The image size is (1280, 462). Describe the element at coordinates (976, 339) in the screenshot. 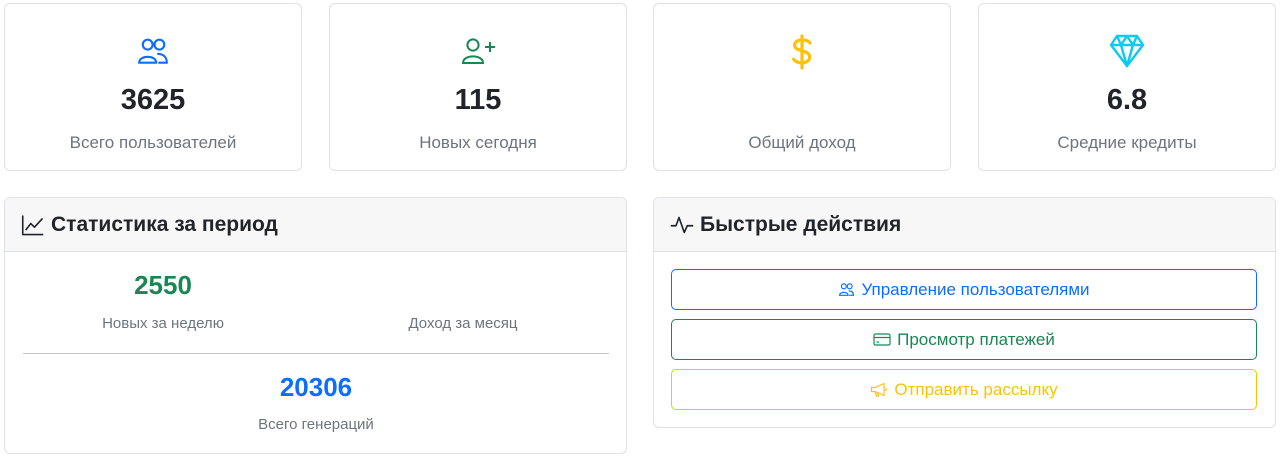

I see `view-payments-label: Просмотр платежей` at that location.